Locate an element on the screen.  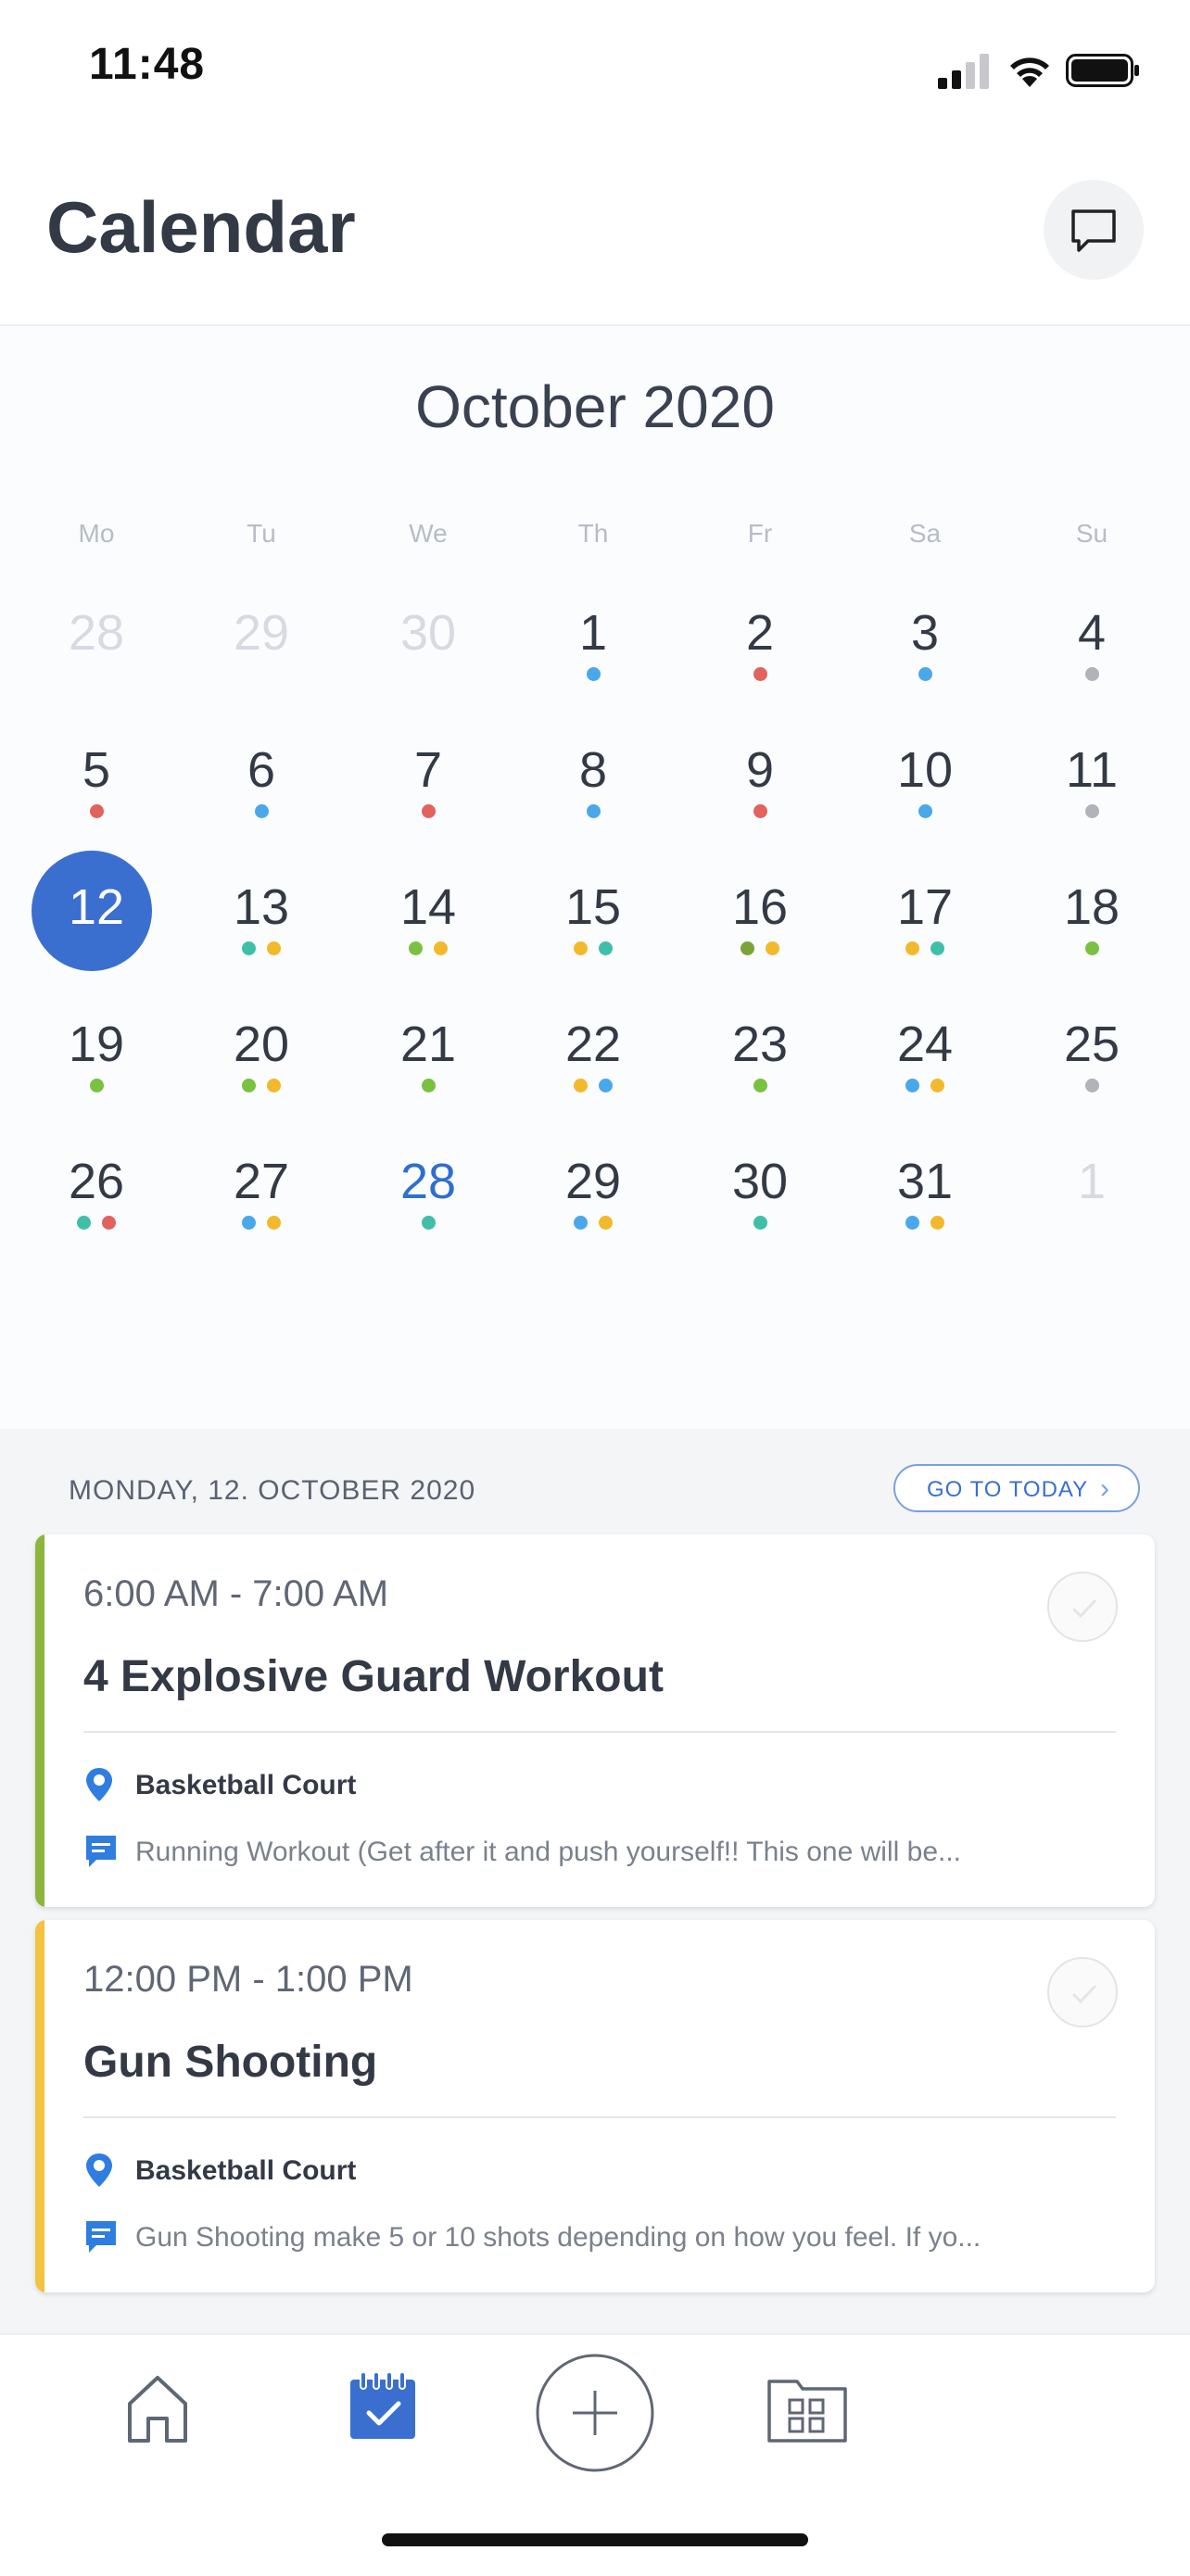
day-number: 13 is located at coordinates (261, 907).